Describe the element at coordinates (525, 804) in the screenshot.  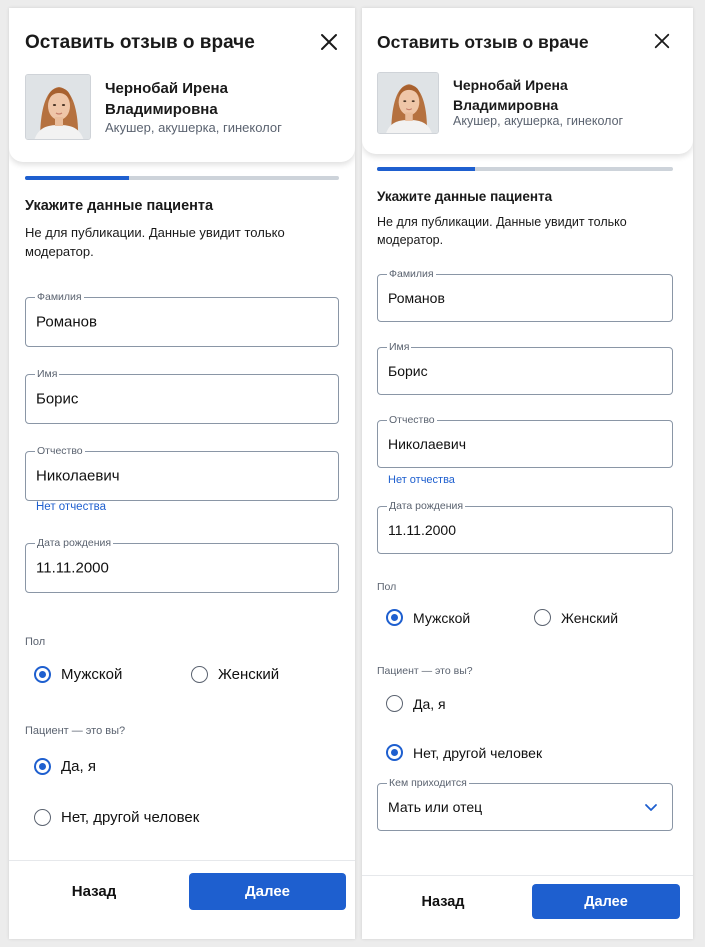
I see `relation-select: Кем приходится Мать или отец` at that location.